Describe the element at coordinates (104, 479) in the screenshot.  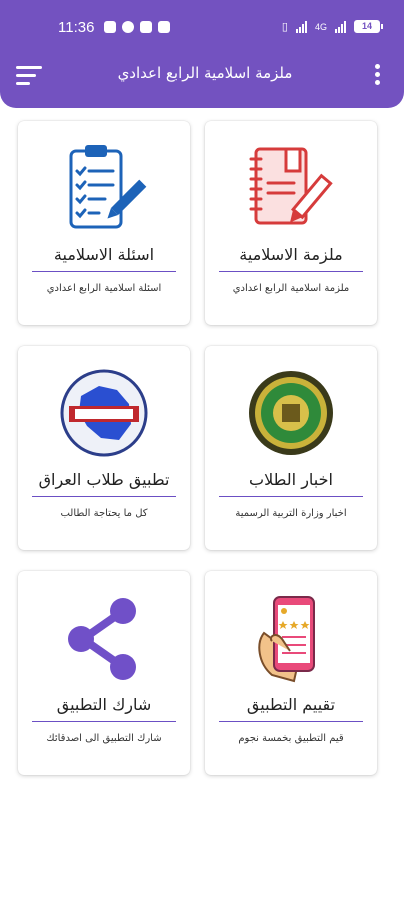
I see `card-label: تطبيق طلاب العراق` at that location.